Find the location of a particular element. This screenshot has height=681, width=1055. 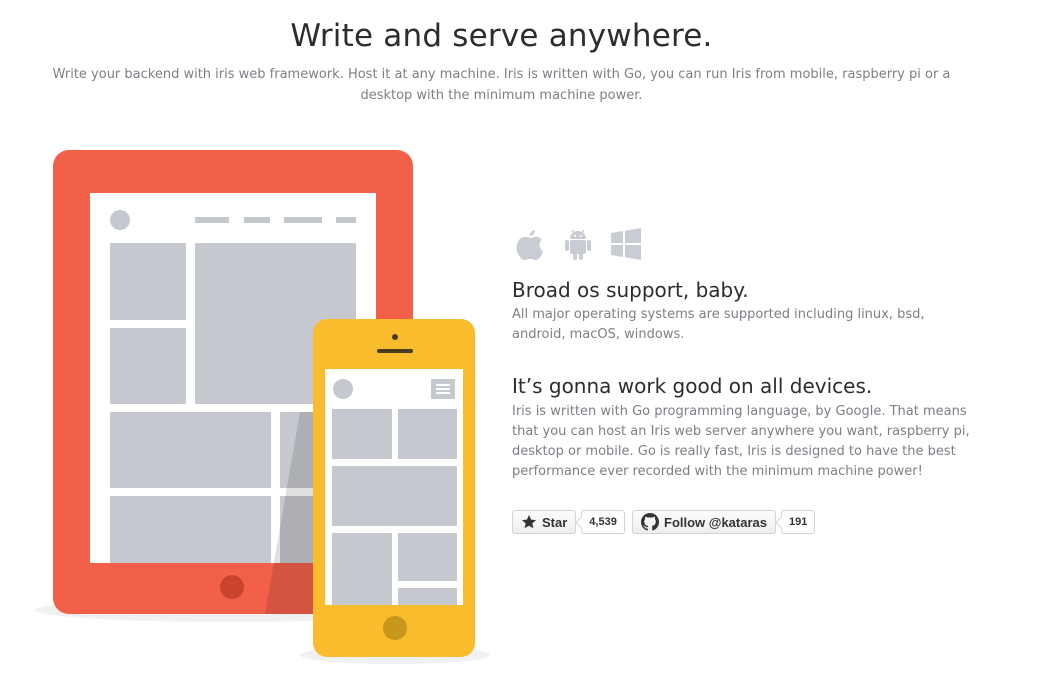

follow-button: Follow @kataras is located at coordinates (704, 522).